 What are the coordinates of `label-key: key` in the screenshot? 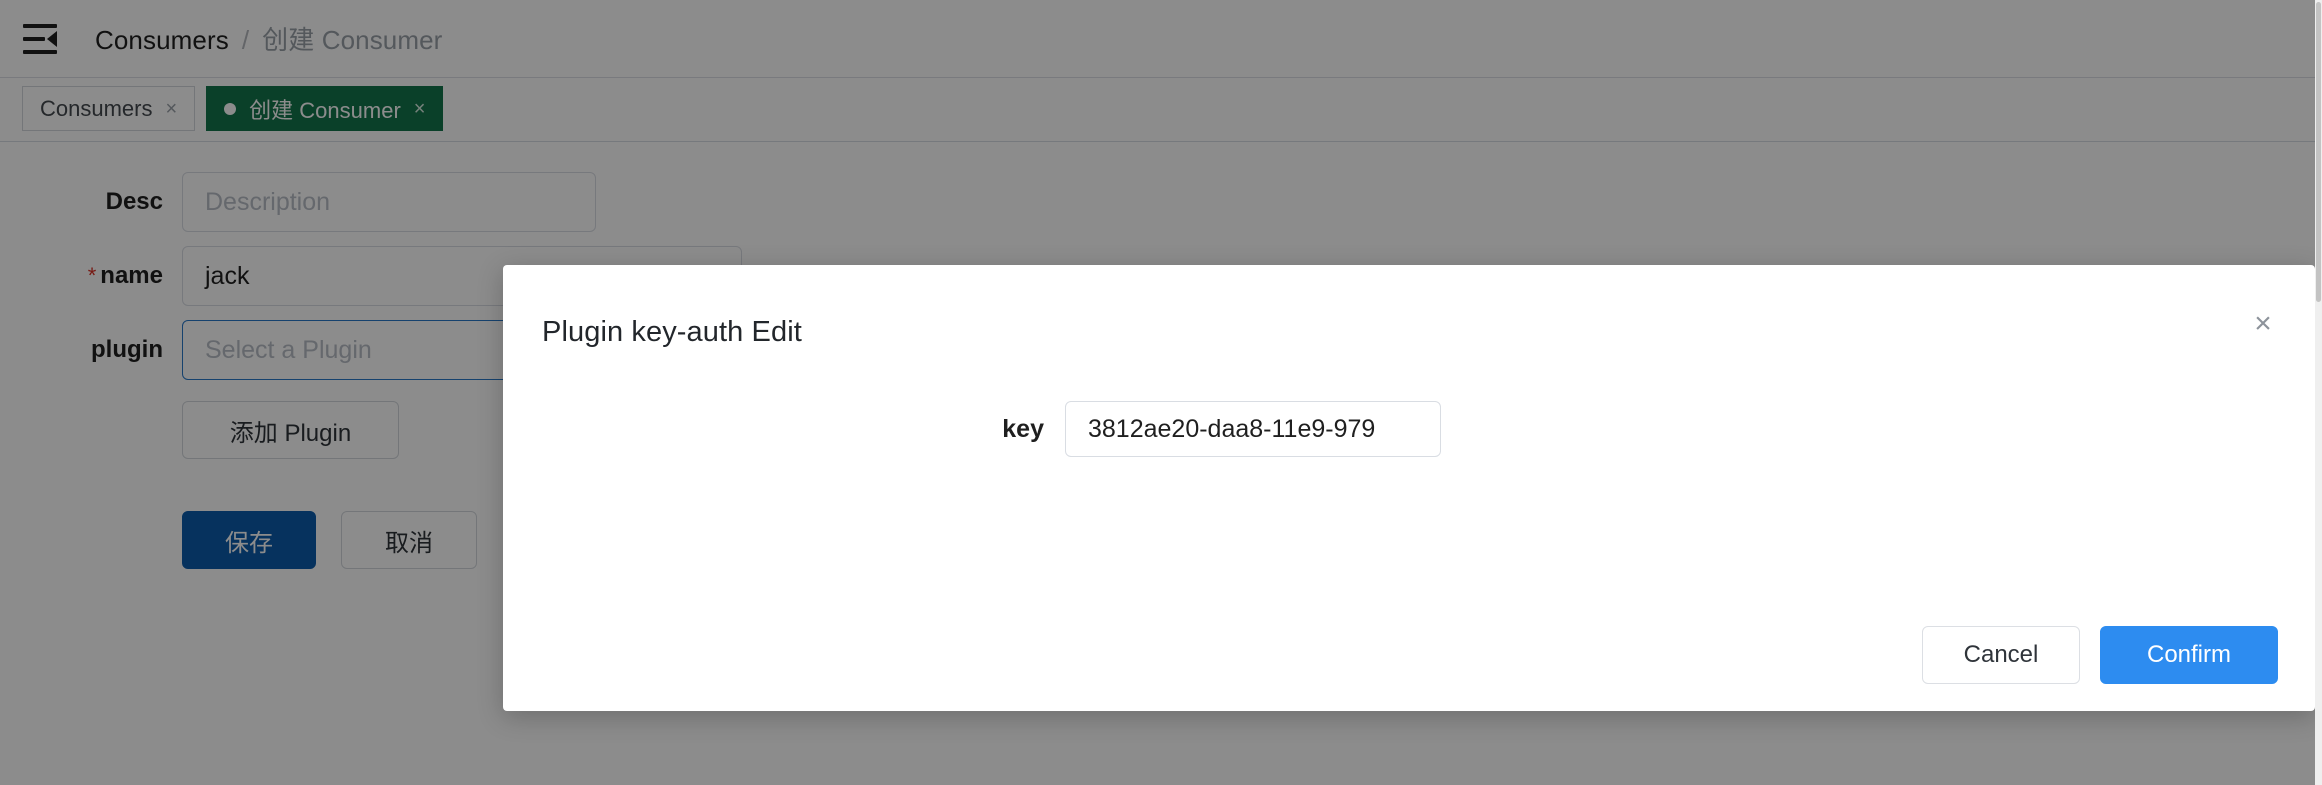 It's located at (1023, 428).